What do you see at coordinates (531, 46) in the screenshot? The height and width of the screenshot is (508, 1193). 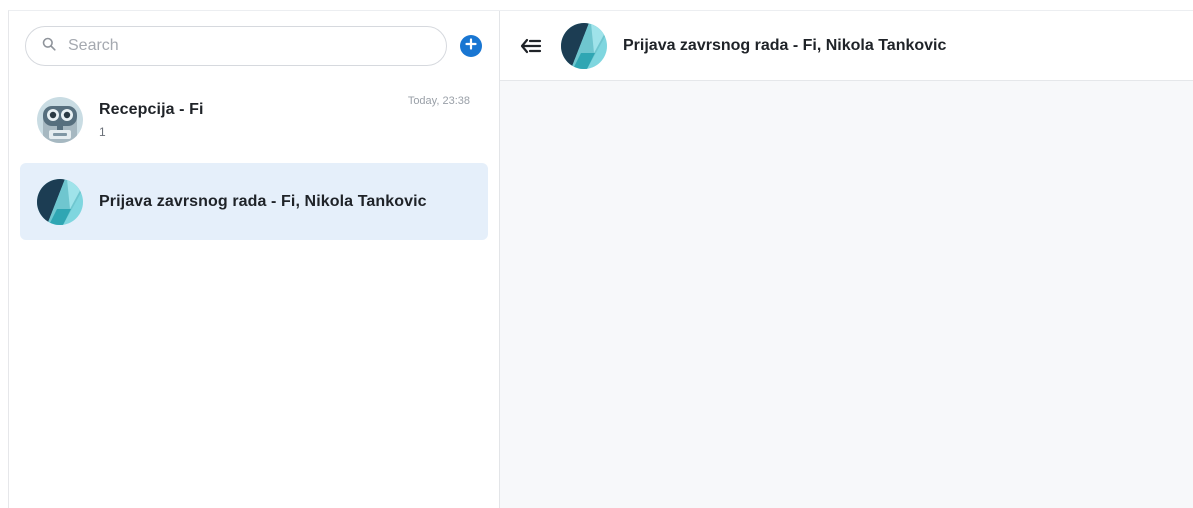 I see `arrow-left-menu-icon` at bounding box center [531, 46].